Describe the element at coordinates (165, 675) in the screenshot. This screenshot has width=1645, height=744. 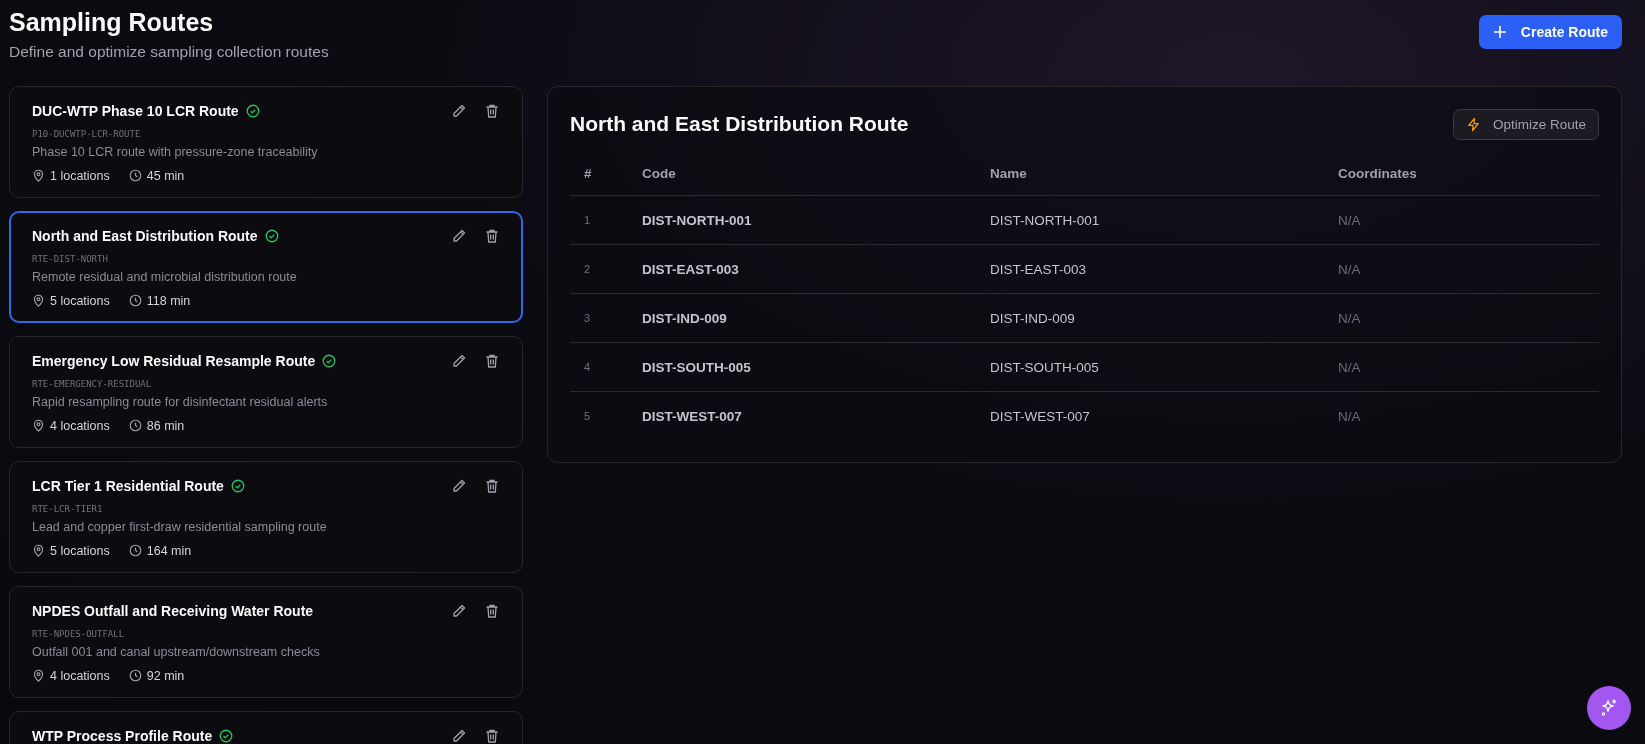
I see `route-duration: 92 min` at that location.